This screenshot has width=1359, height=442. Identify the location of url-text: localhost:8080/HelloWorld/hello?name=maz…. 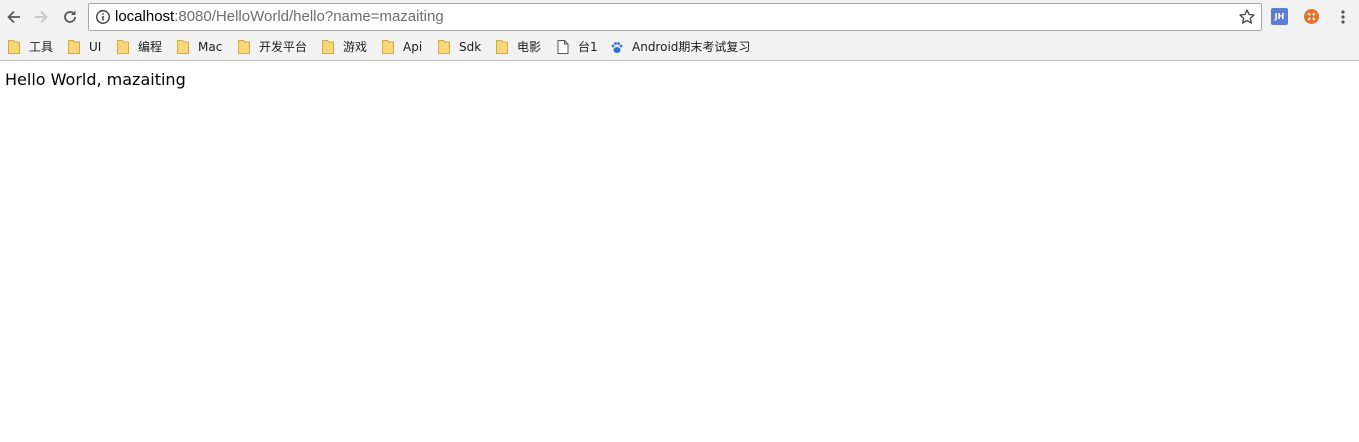
(279, 17).